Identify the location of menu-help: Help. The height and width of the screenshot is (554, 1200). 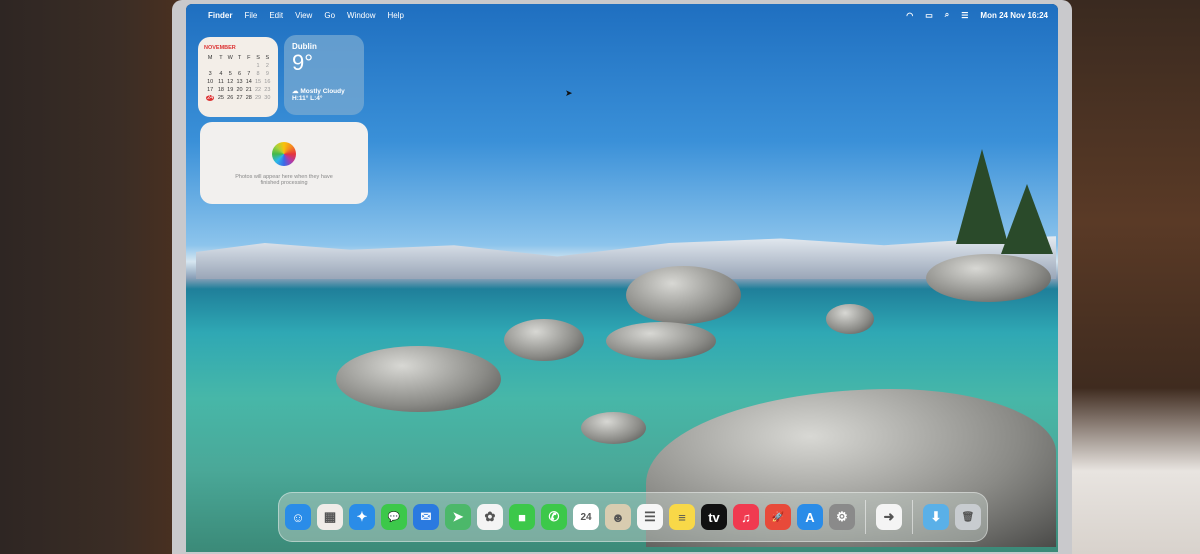
(395, 15).